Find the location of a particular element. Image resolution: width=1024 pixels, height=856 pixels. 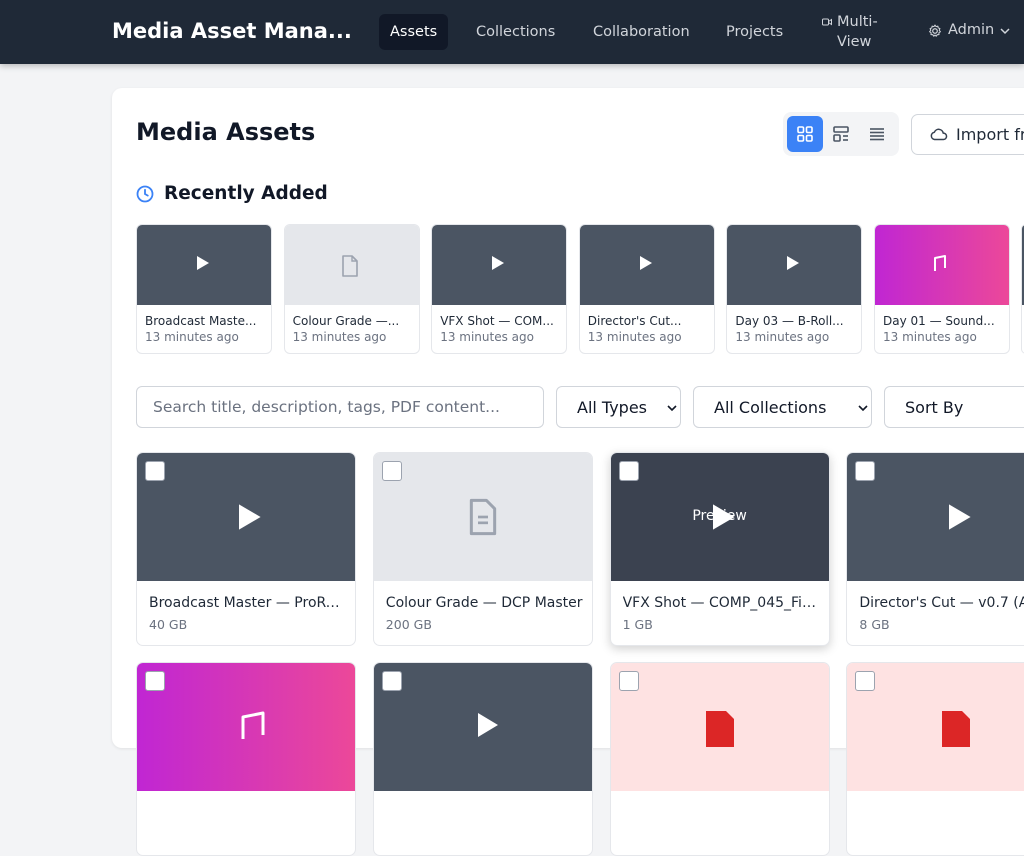

asset-title: Broadcast Master — ProRes 4444 is located at coordinates (248, 603).